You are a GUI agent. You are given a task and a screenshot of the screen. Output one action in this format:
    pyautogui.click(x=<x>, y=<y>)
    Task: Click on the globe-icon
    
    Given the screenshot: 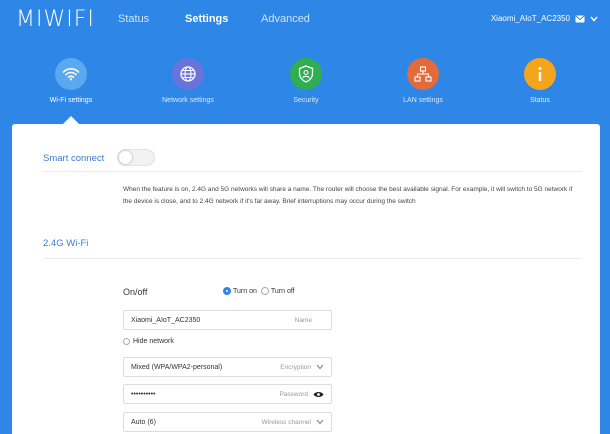 What is the action you would take?
    pyautogui.click(x=188, y=74)
    